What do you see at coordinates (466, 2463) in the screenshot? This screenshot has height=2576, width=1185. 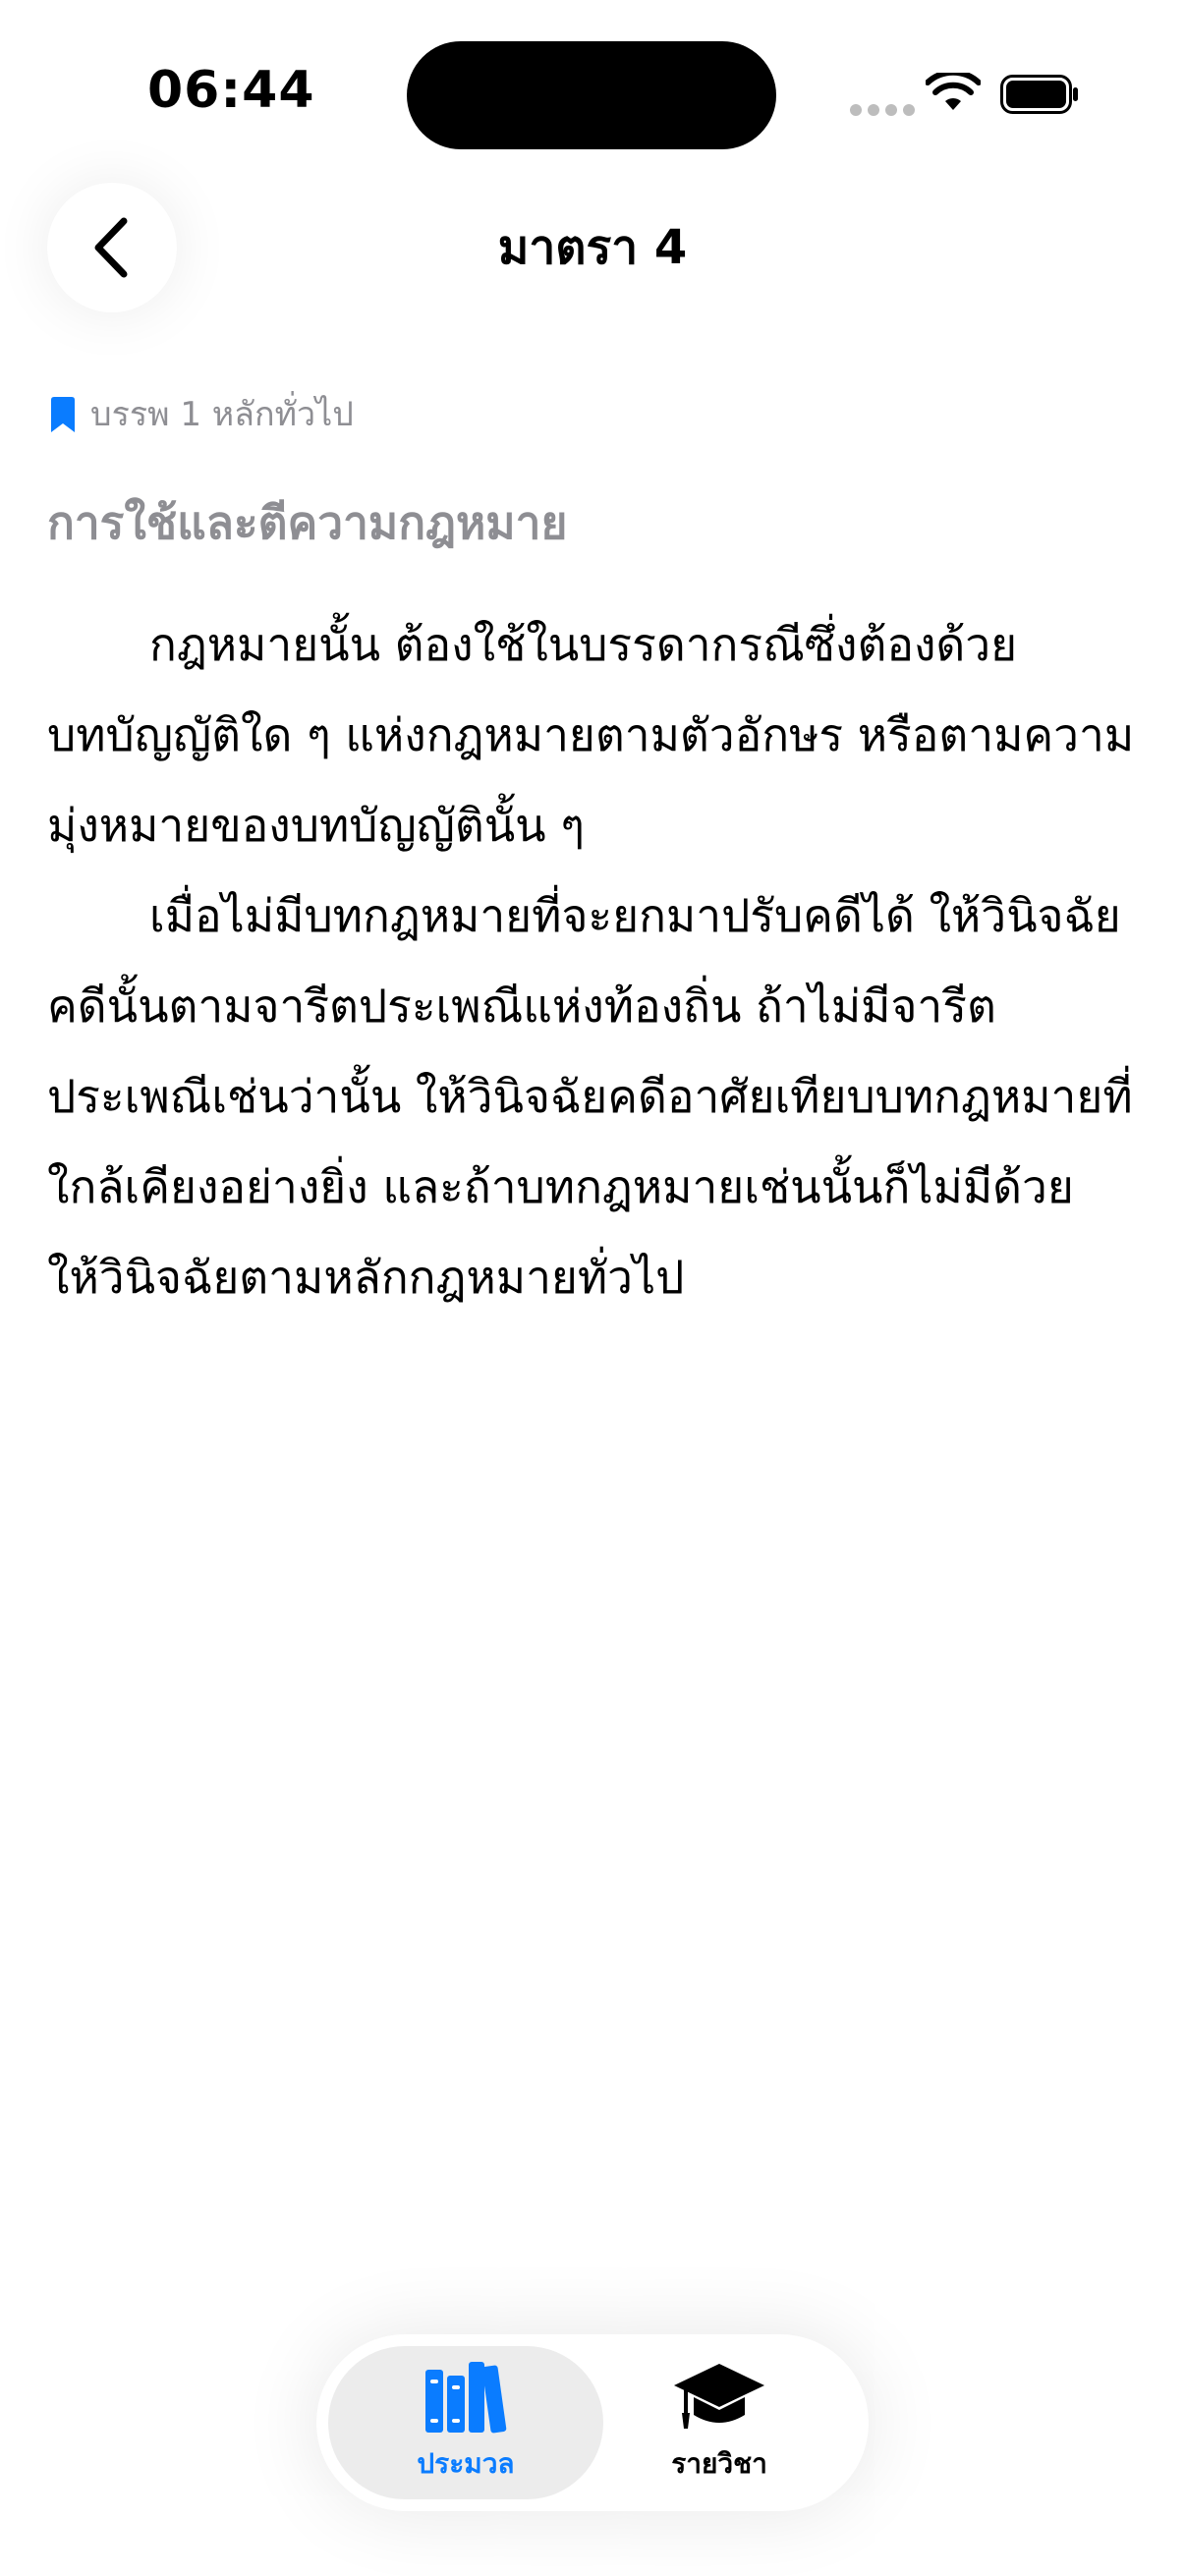 I see `tab-label: ประมวล` at bounding box center [466, 2463].